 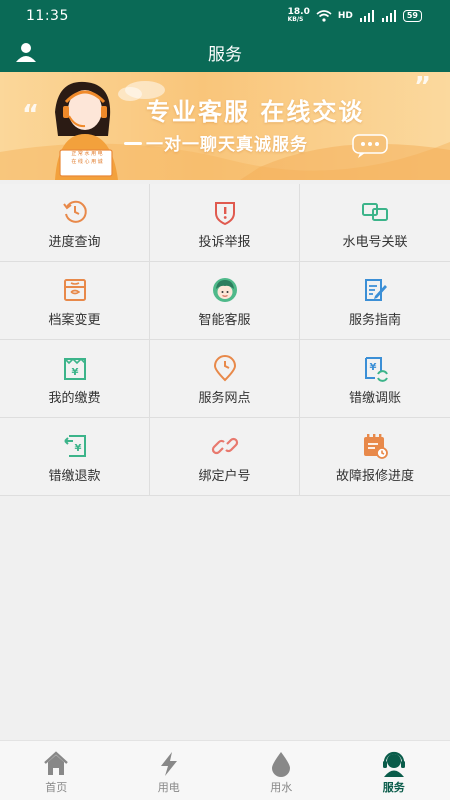 What do you see at coordinates (355, 16) in the screenshot?
I see `system-indicators: 18.0 KB/S HD 59` at bounding box center [355, 16].